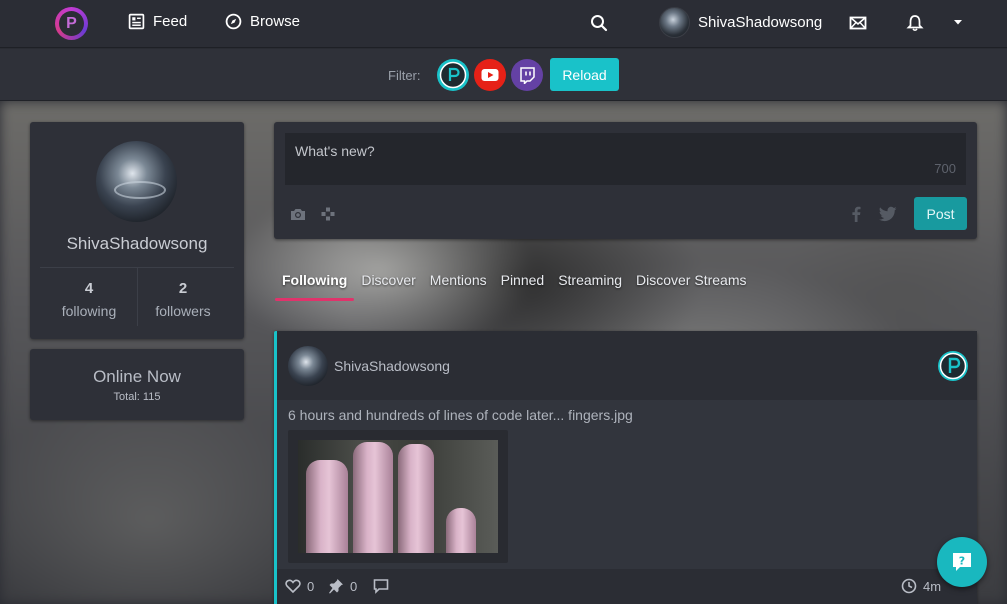  What do you see at coordinates (136, 181) in the screenshot?
I see `profile-avatar` at bounding box center [136, 181].